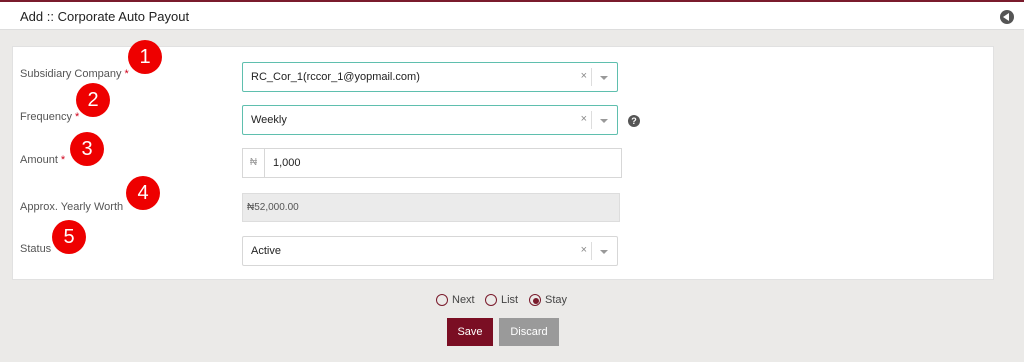 The image size is (1024, 362). What do you see at coordinates (143, 193) in the screenshot?
I see `annotation-badge-4: 4` at bounding box center [143, 193].